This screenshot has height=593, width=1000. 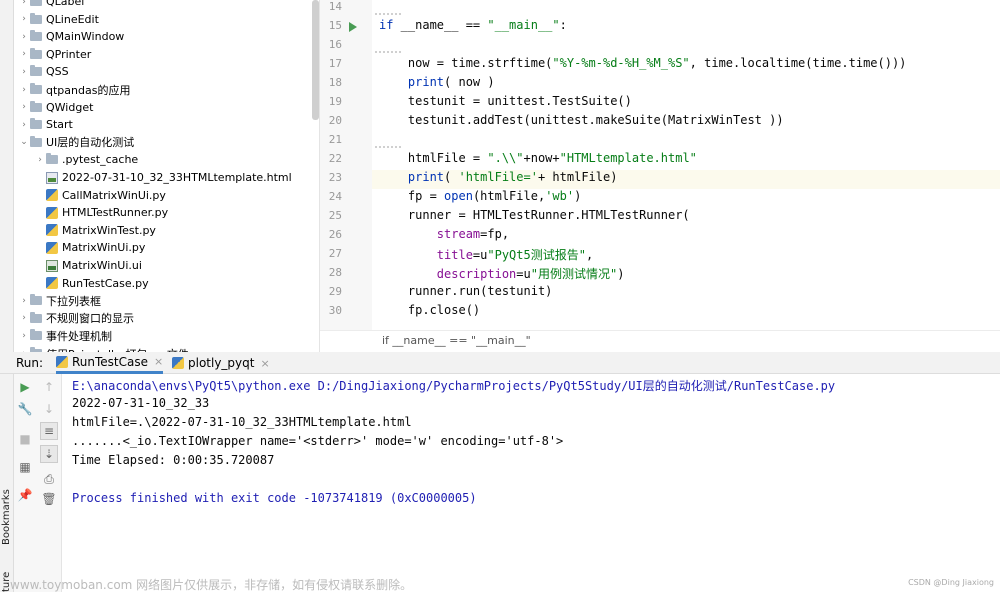 I want to click on tree-item-label: QLabel, so click(x=65, y=4).